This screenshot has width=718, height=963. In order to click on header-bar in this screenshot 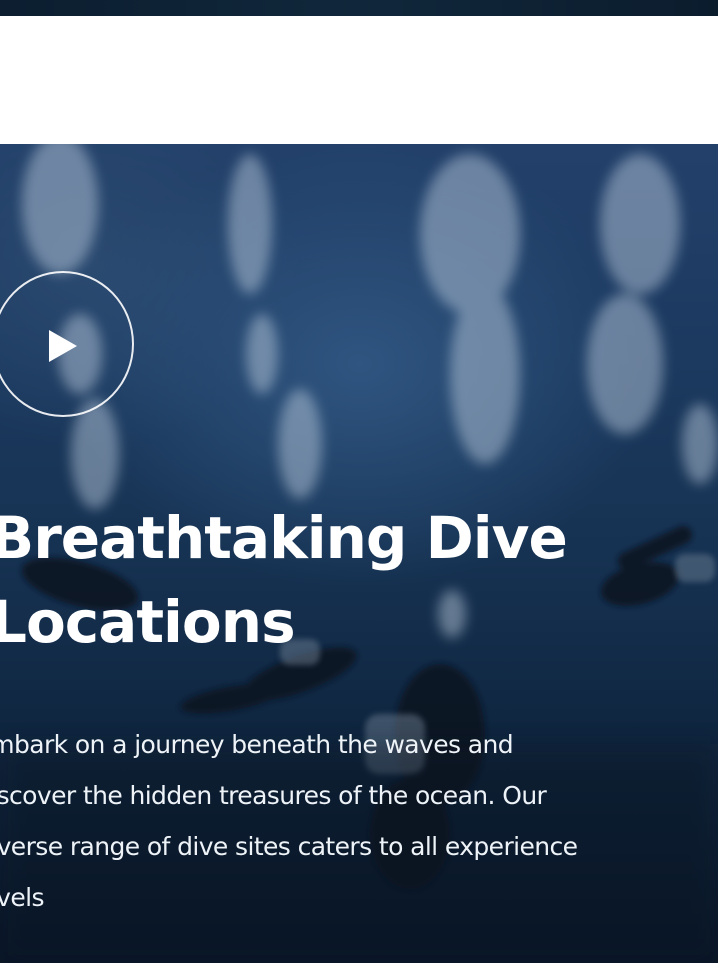, I will do `click(359, 80)`.